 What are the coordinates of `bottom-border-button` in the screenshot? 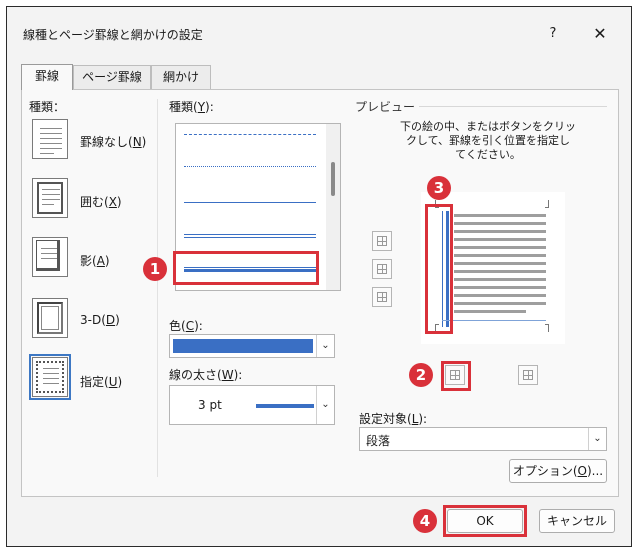 It's located at (382, 297).